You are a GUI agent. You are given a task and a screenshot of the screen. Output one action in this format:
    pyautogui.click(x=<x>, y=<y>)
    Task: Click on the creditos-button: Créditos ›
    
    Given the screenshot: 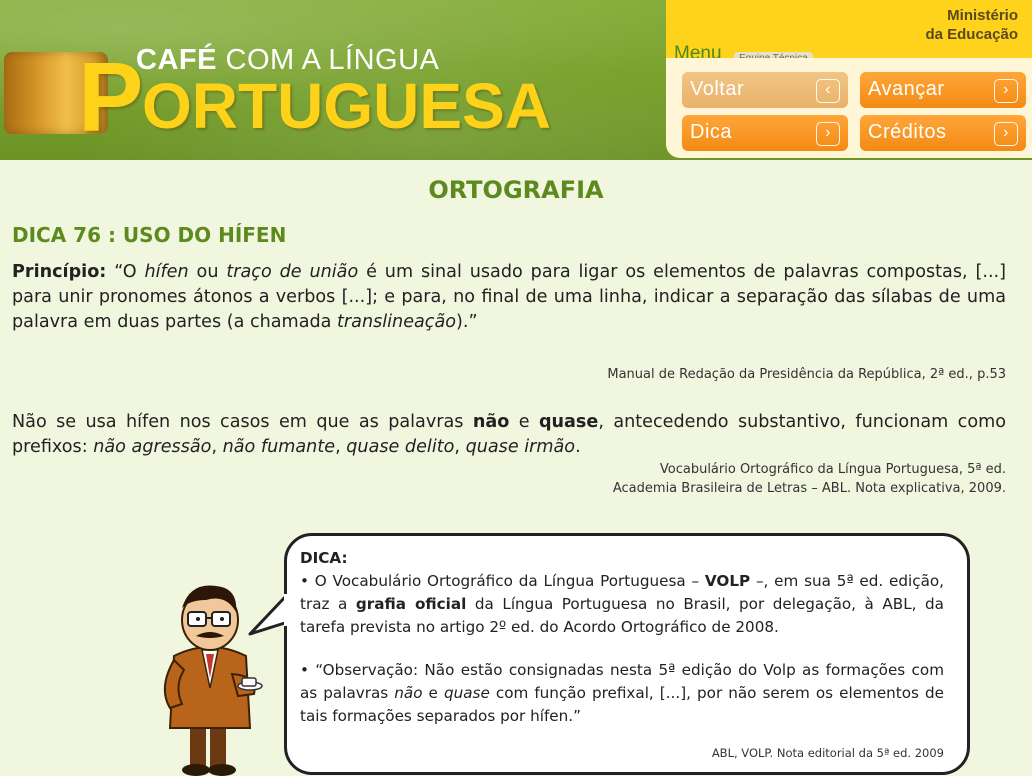 What is the action you would take?
    pyautogui.click(x=943, y=133)
    